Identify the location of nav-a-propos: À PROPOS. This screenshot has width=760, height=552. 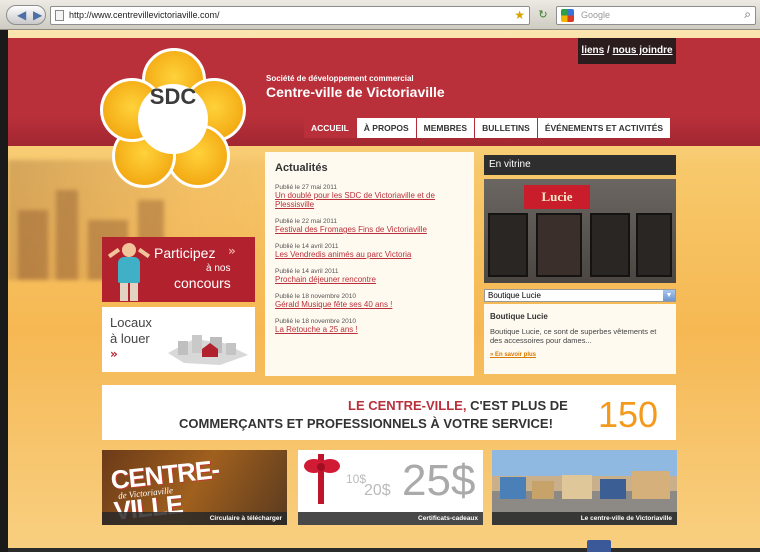
(386, 128).